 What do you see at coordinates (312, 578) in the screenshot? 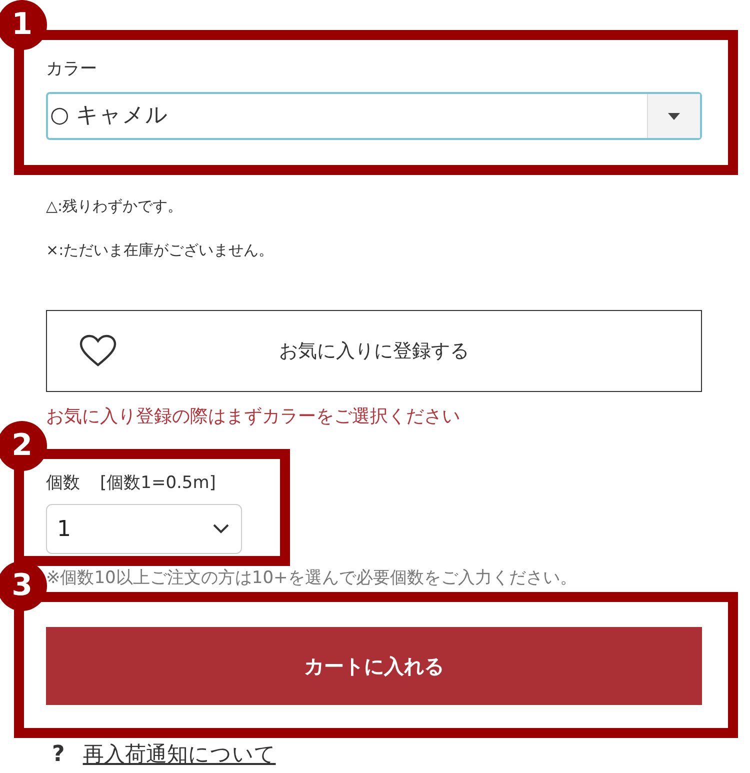
I see `quantity-note: ※個数10以上ご注文の方は10+を選んで必要個数をご入力ください。` at bounding box center [312, 578].